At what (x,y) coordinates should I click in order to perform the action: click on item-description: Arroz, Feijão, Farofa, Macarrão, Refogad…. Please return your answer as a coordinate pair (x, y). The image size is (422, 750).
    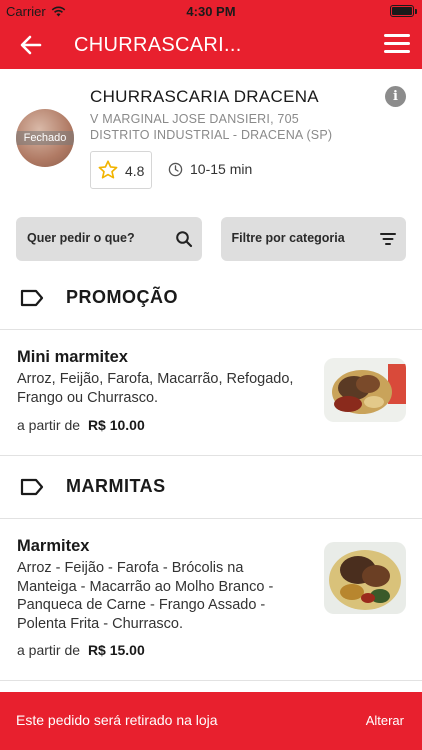
    Looking at the image, I should click on (155, 388).